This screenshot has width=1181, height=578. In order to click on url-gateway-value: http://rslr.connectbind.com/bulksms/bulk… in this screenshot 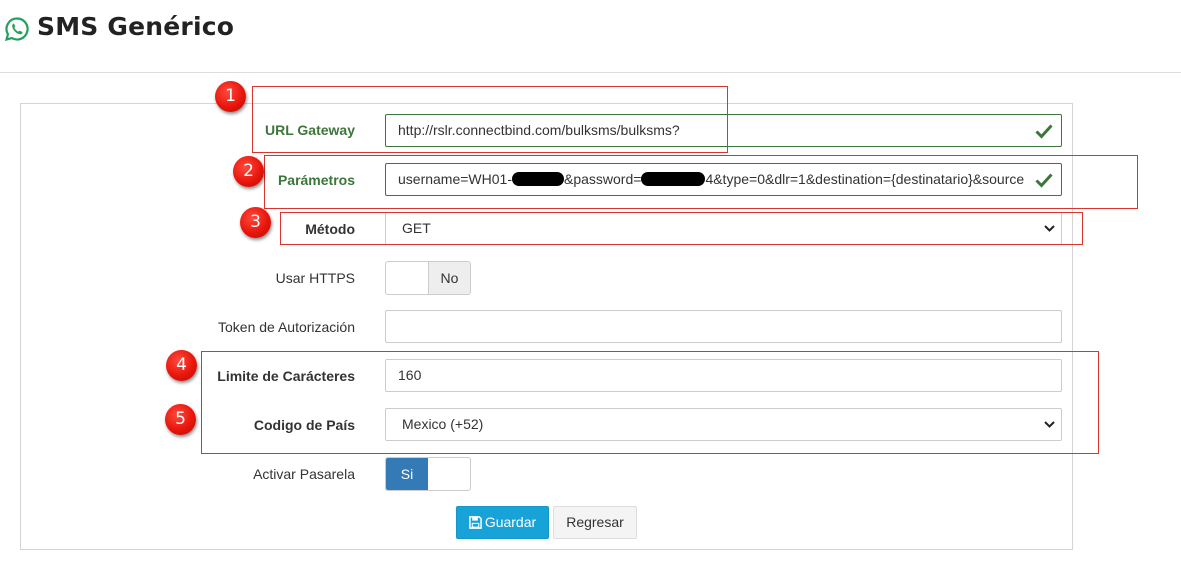, I will do `click(539, 130)`.